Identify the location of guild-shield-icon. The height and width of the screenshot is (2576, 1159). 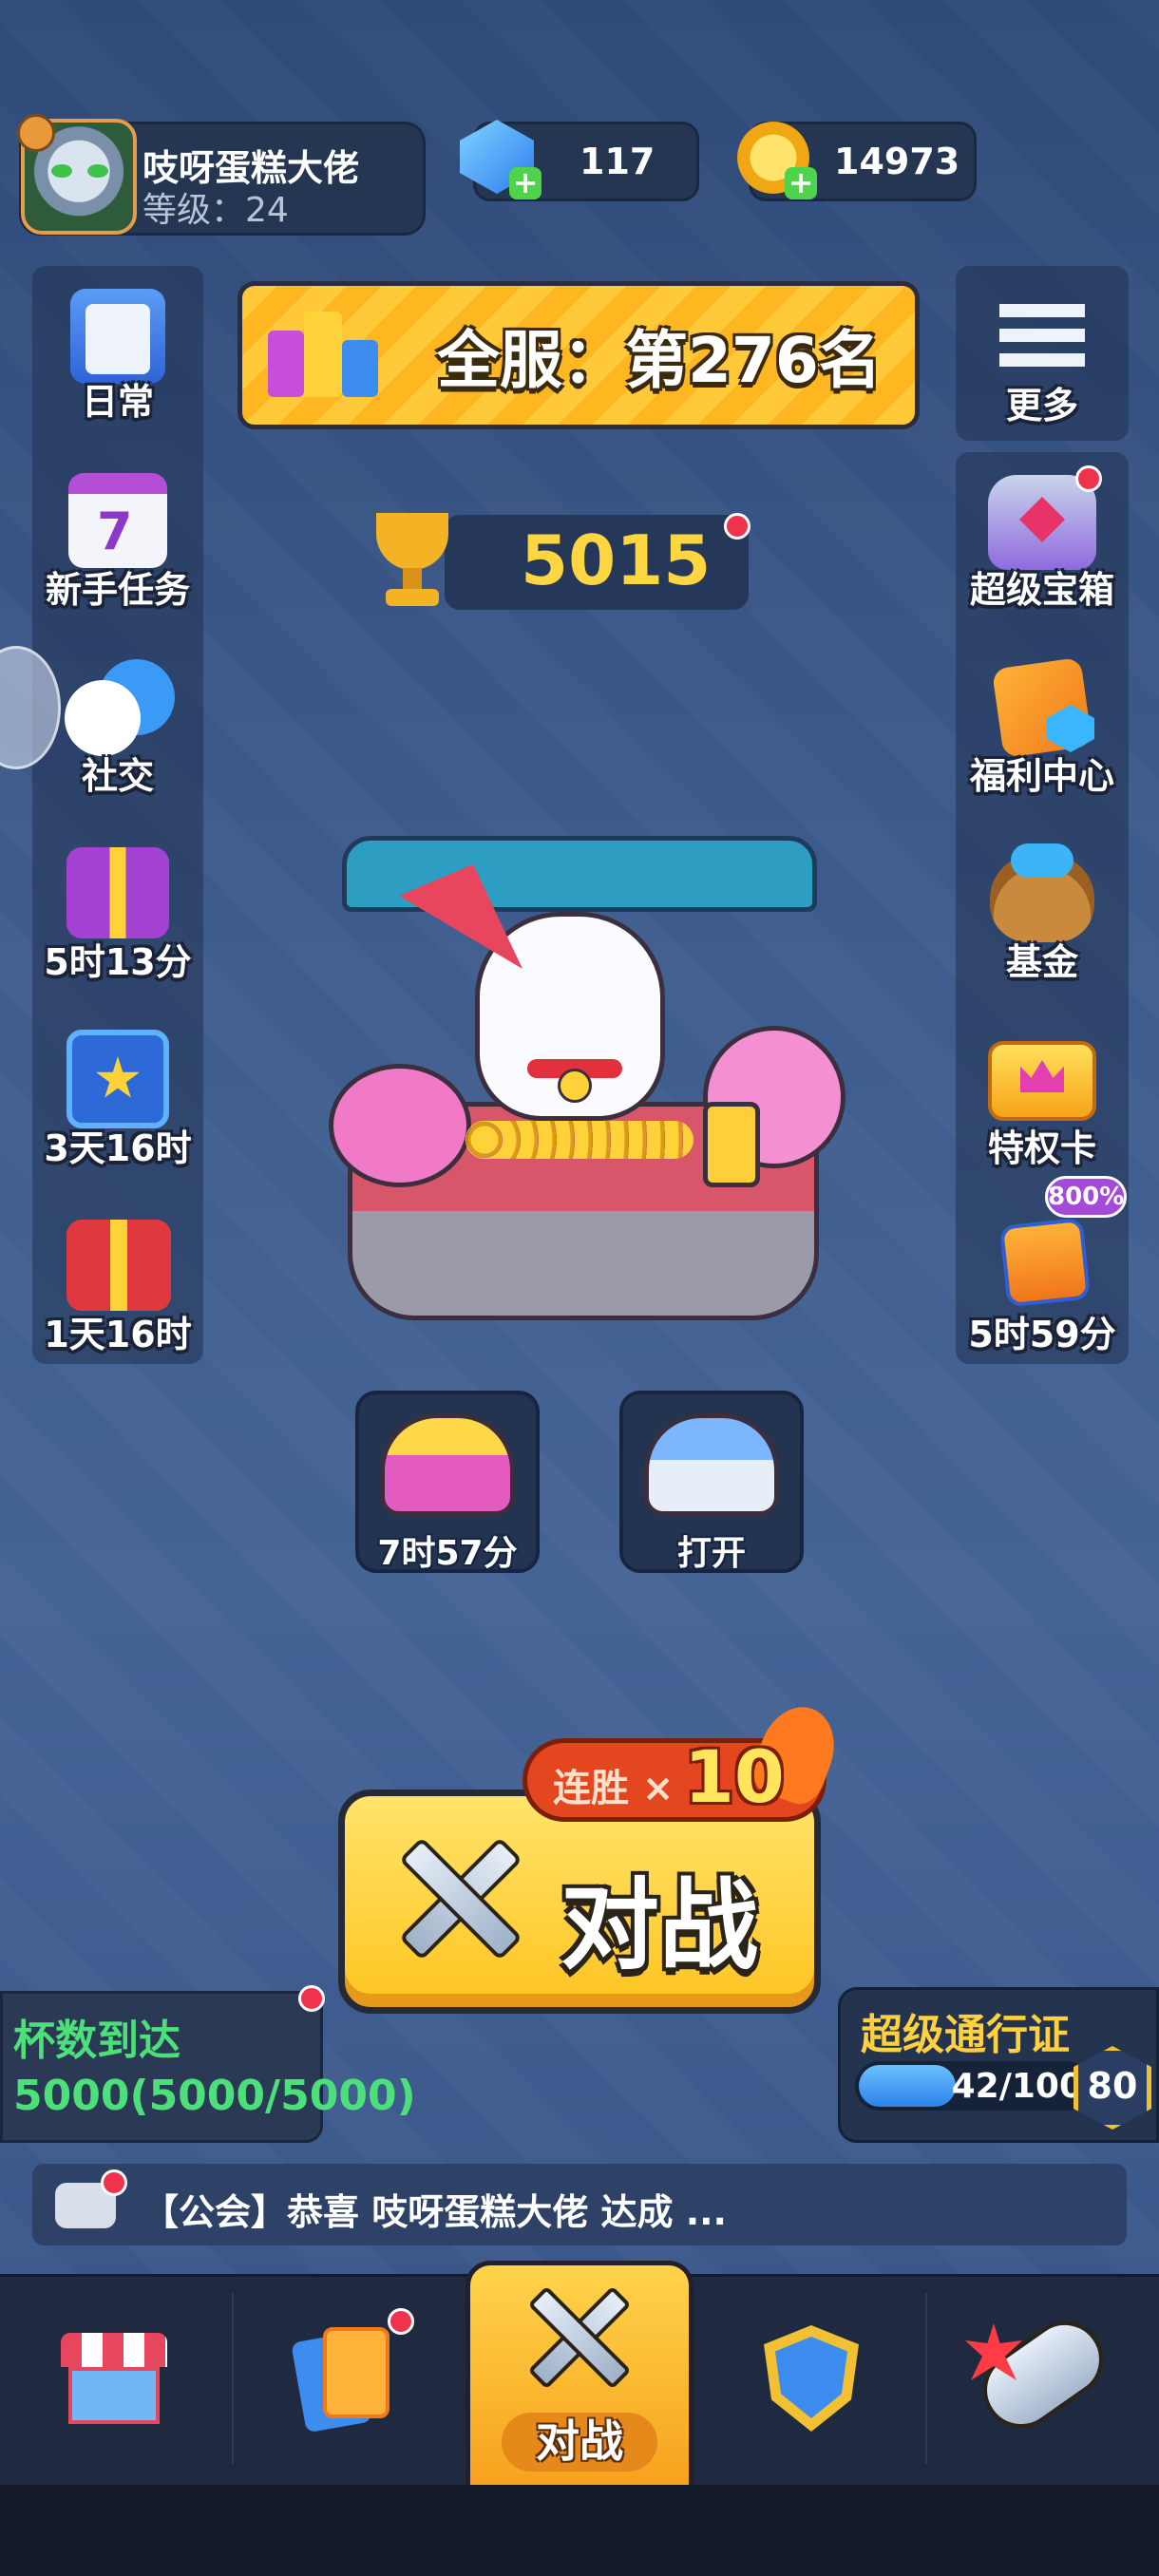
(811, 2378).